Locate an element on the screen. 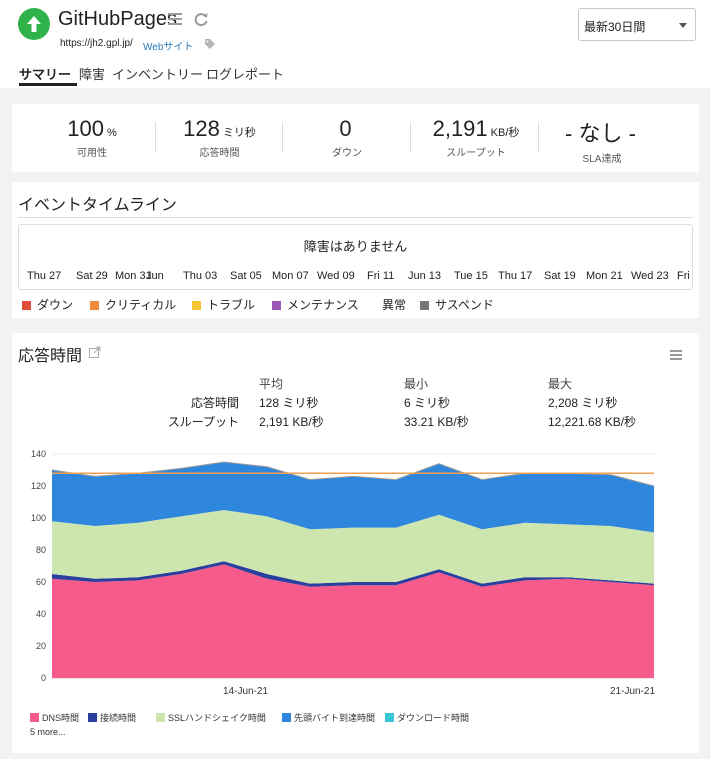 Image resolution: width=710 pixels, height=759 pixels. chart-menu-icon is located at coordinates (676, 356).